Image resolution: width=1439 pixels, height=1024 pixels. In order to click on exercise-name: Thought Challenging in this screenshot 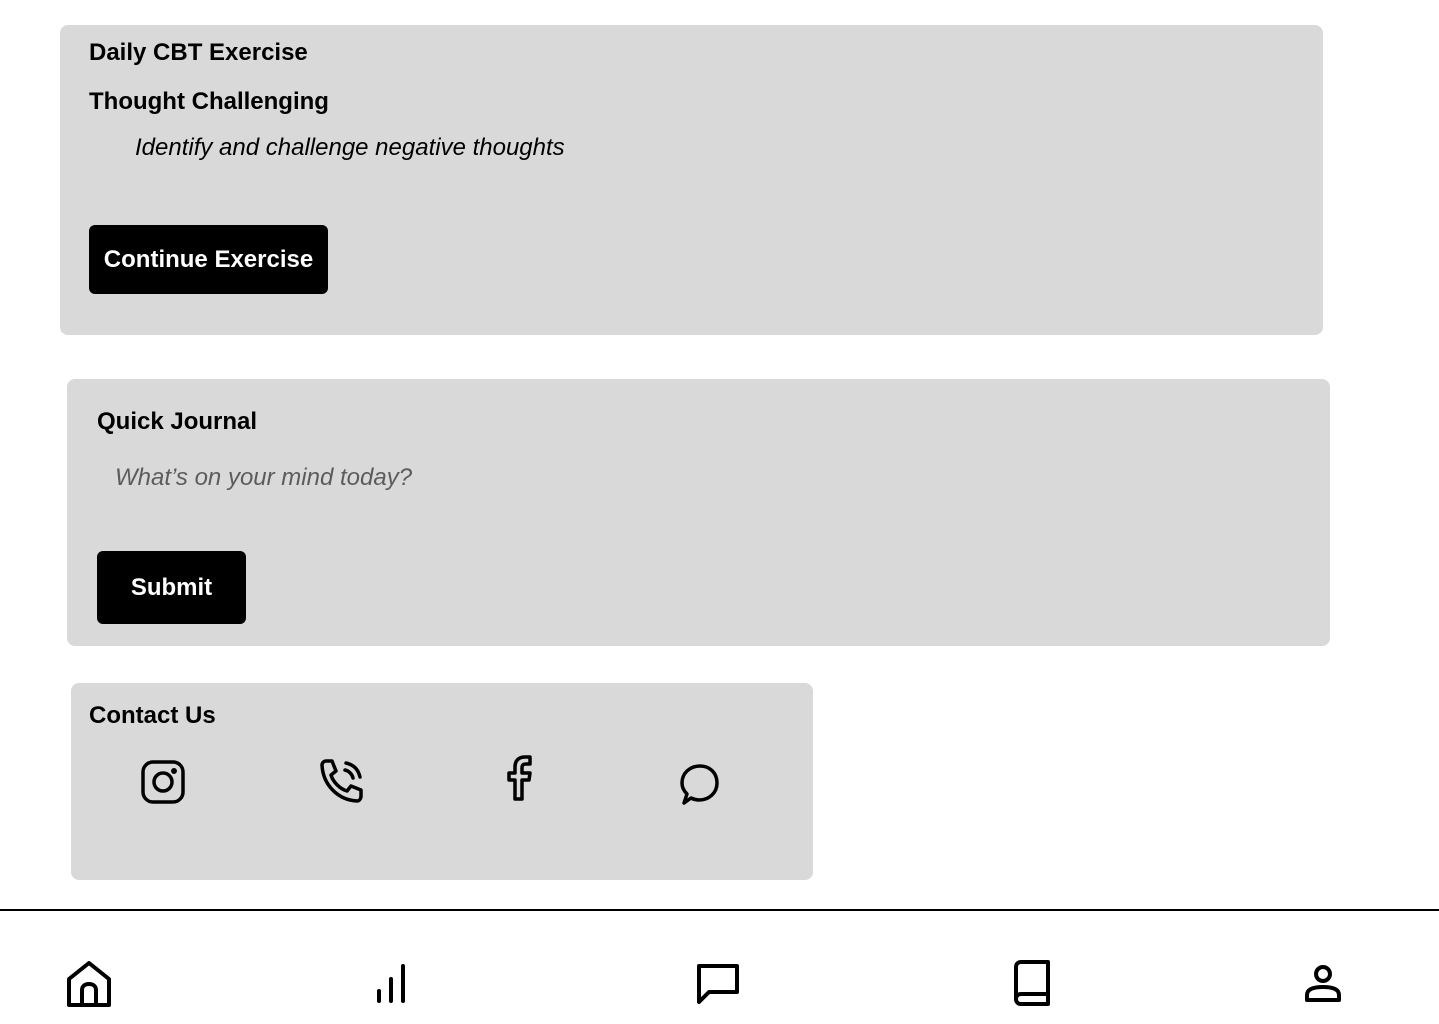, I will do `click(209, 101)`.